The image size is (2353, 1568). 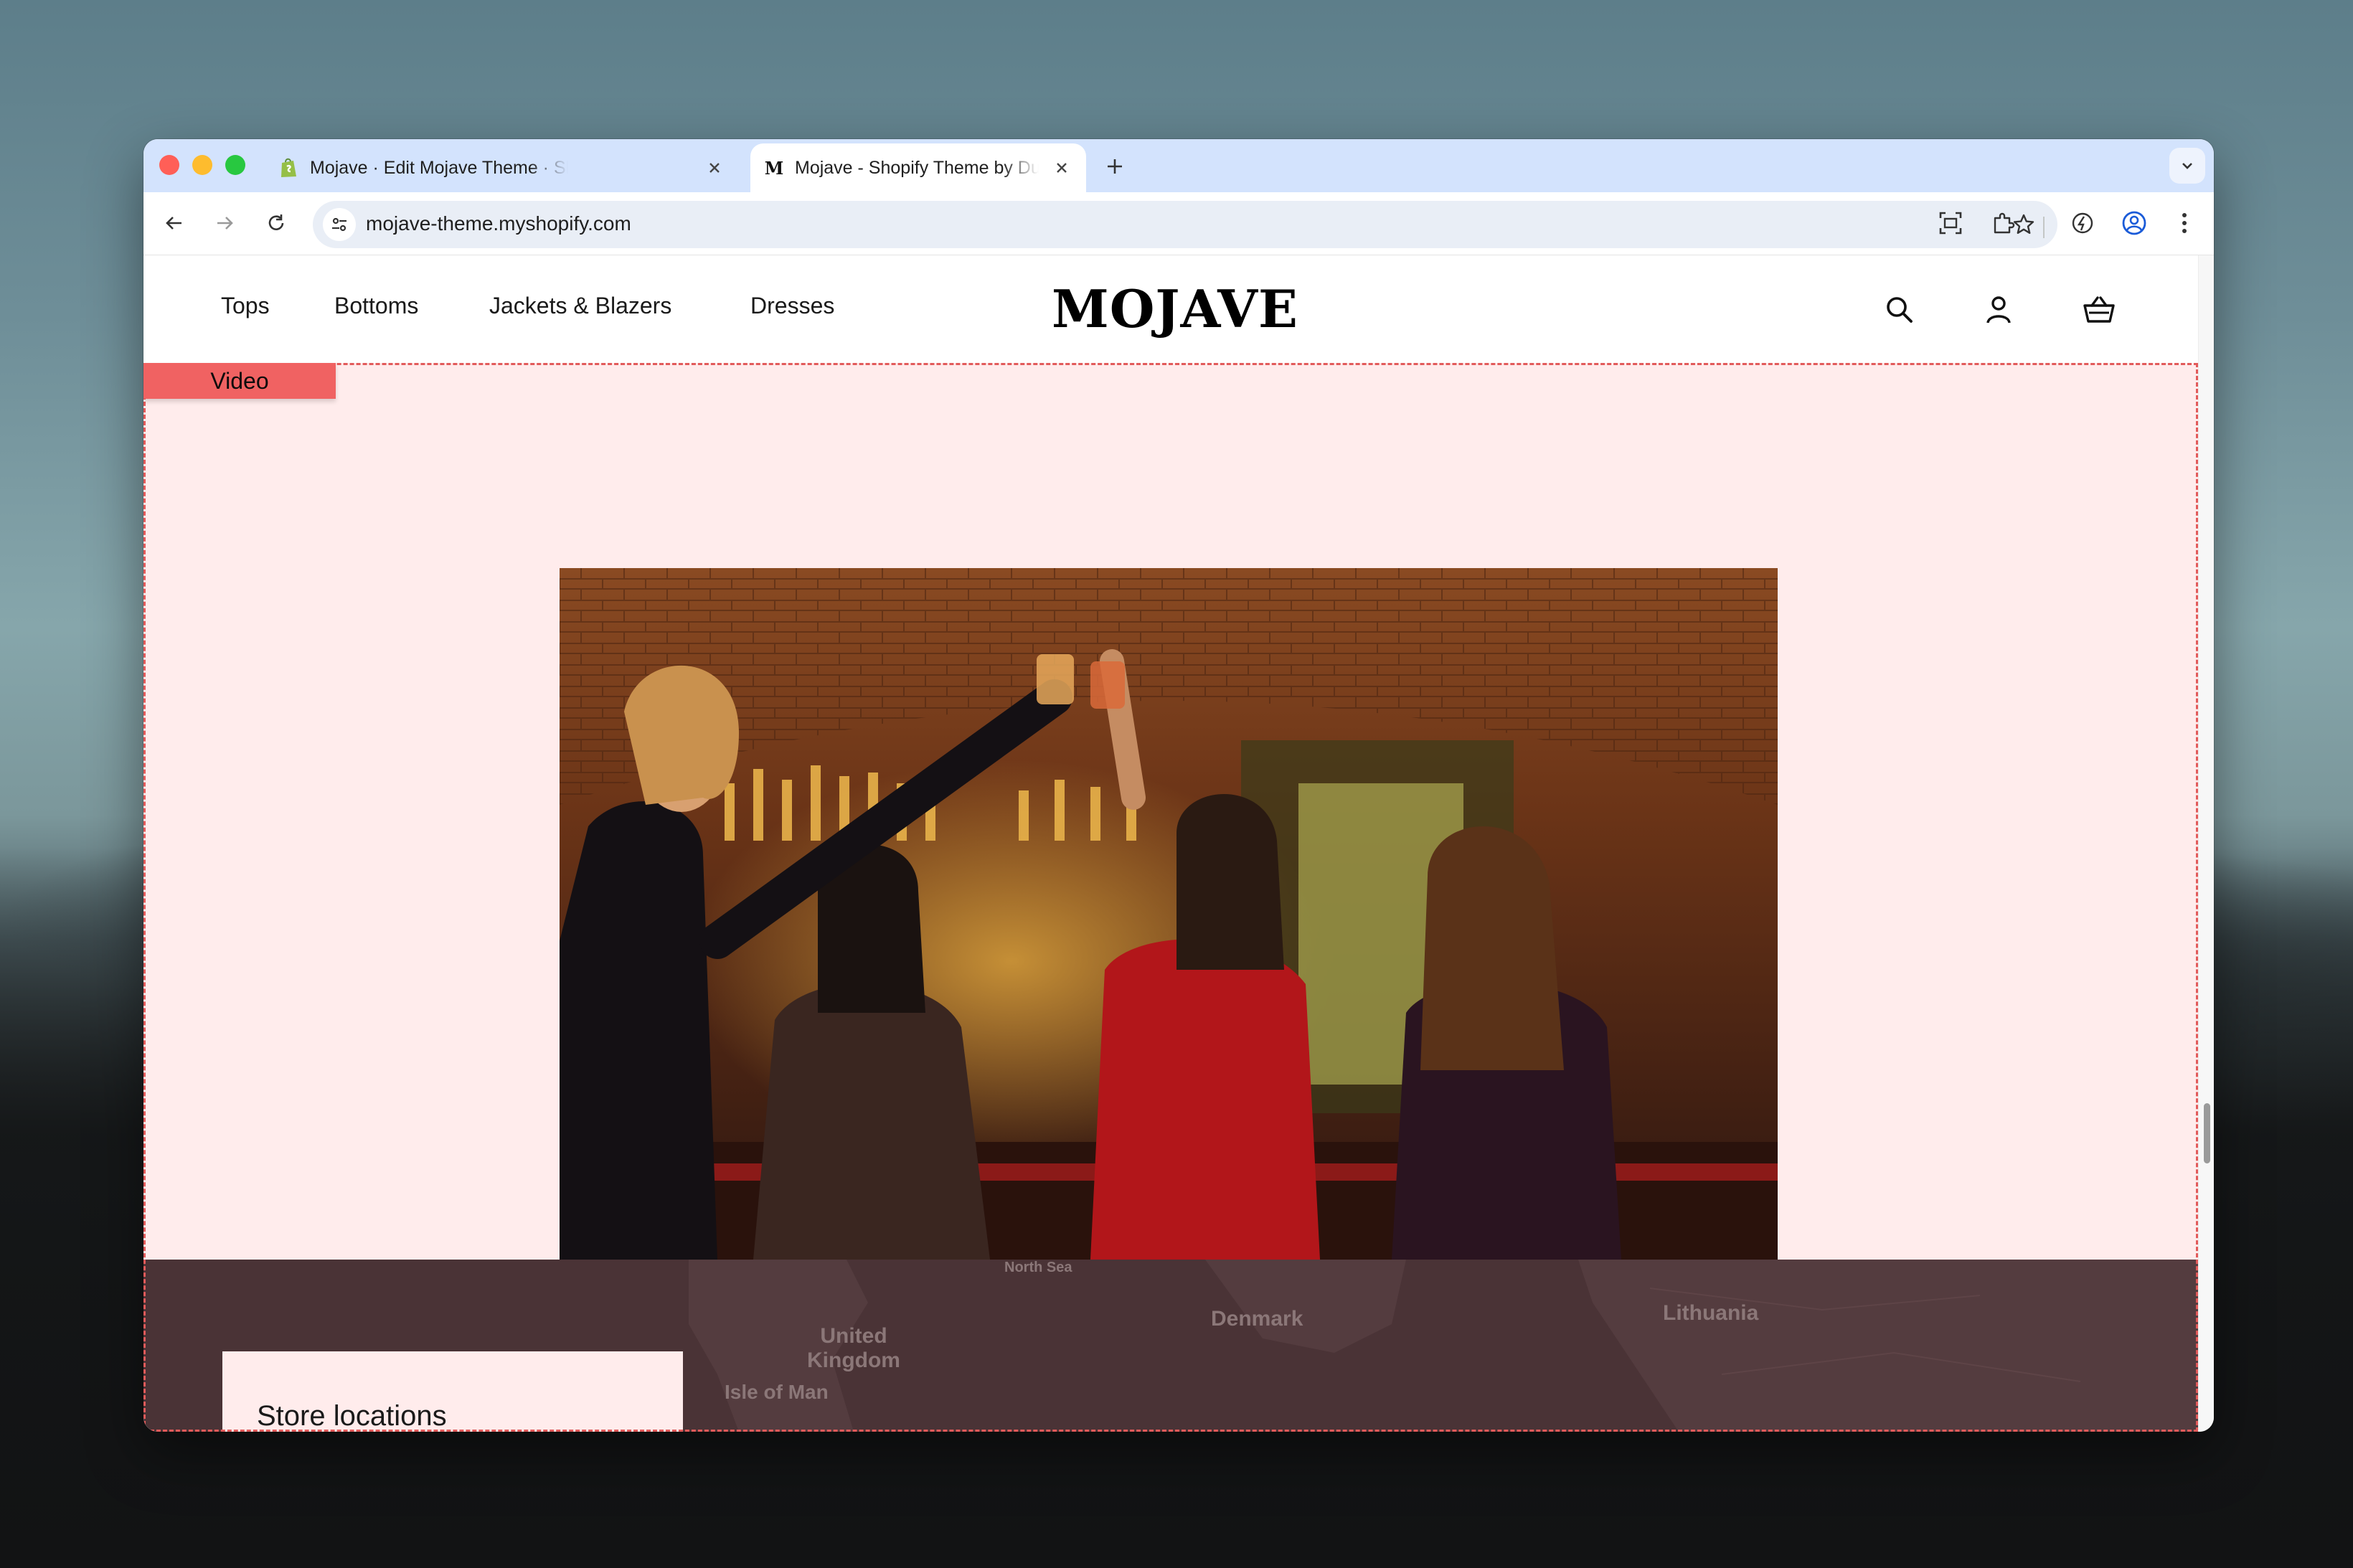 What do you see at coordinates (2185, 223) in the screenshot?
I see `more-menu-icon` at bounding box center [2185, 223].